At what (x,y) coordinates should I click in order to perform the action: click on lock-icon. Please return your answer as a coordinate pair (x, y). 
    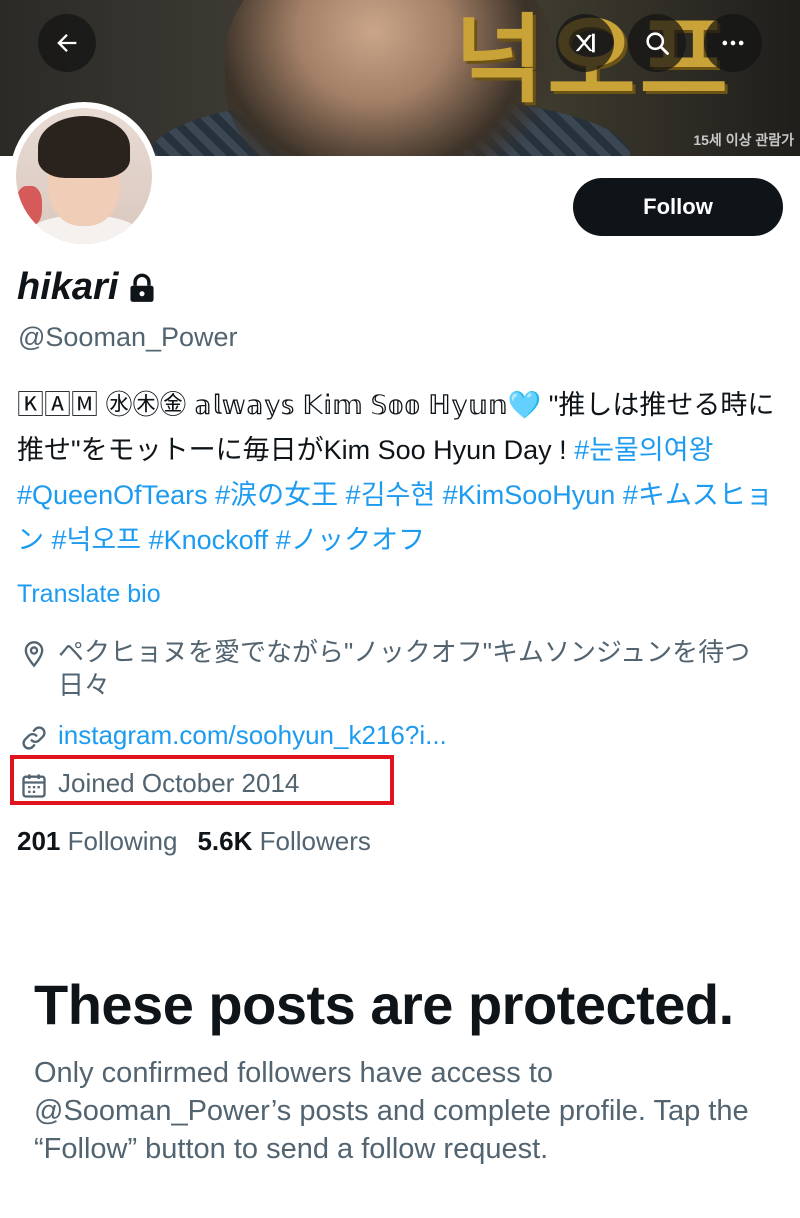
    Looking at the image, I should click on (142, 287).